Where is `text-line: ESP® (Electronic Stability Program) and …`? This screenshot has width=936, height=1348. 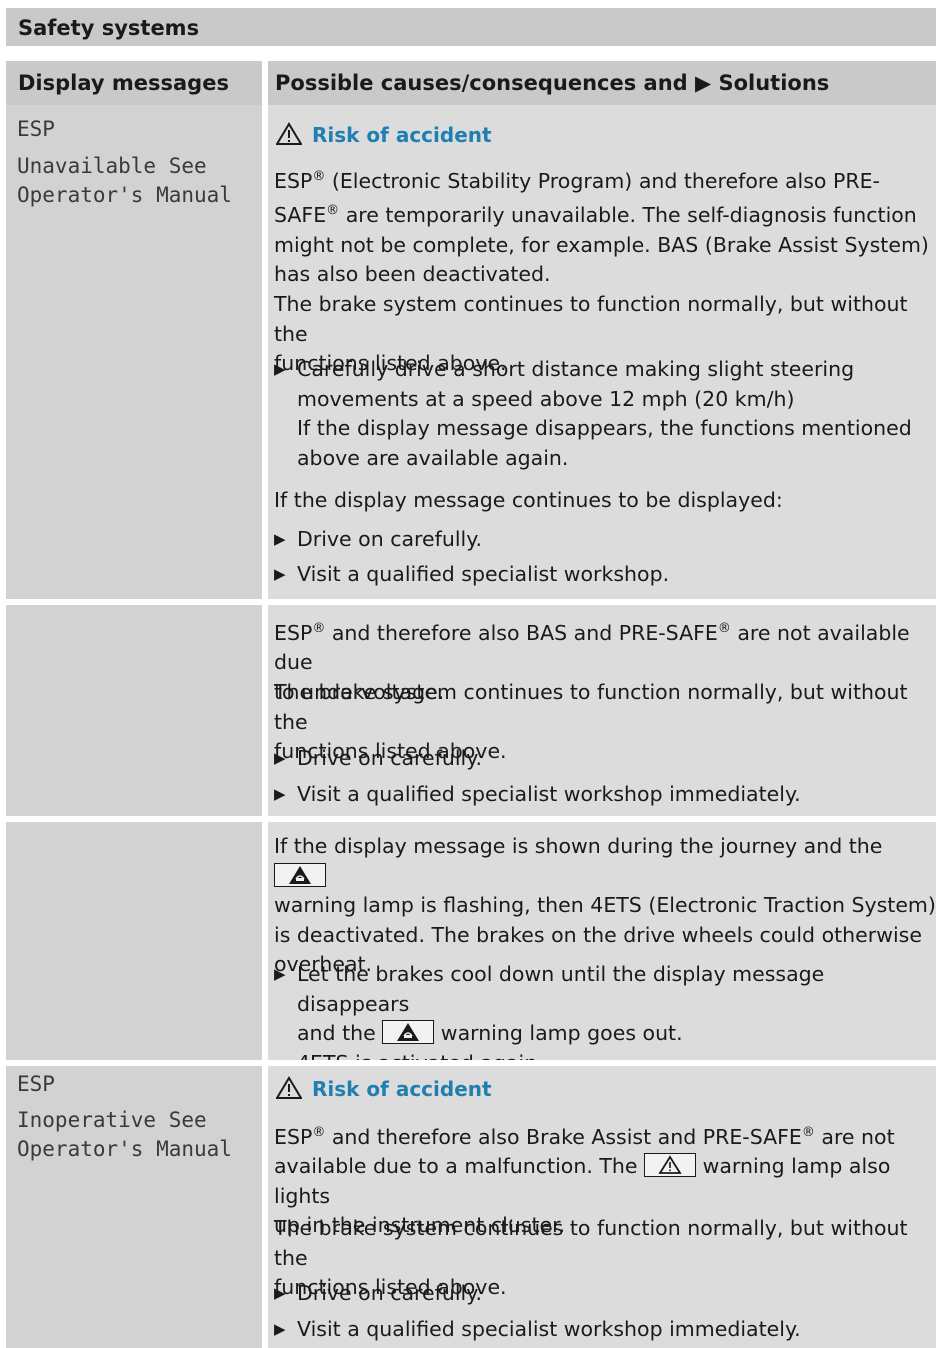 text-line: ESP® (Electronic Stability Program) and … is located at coordinates (577, 180).